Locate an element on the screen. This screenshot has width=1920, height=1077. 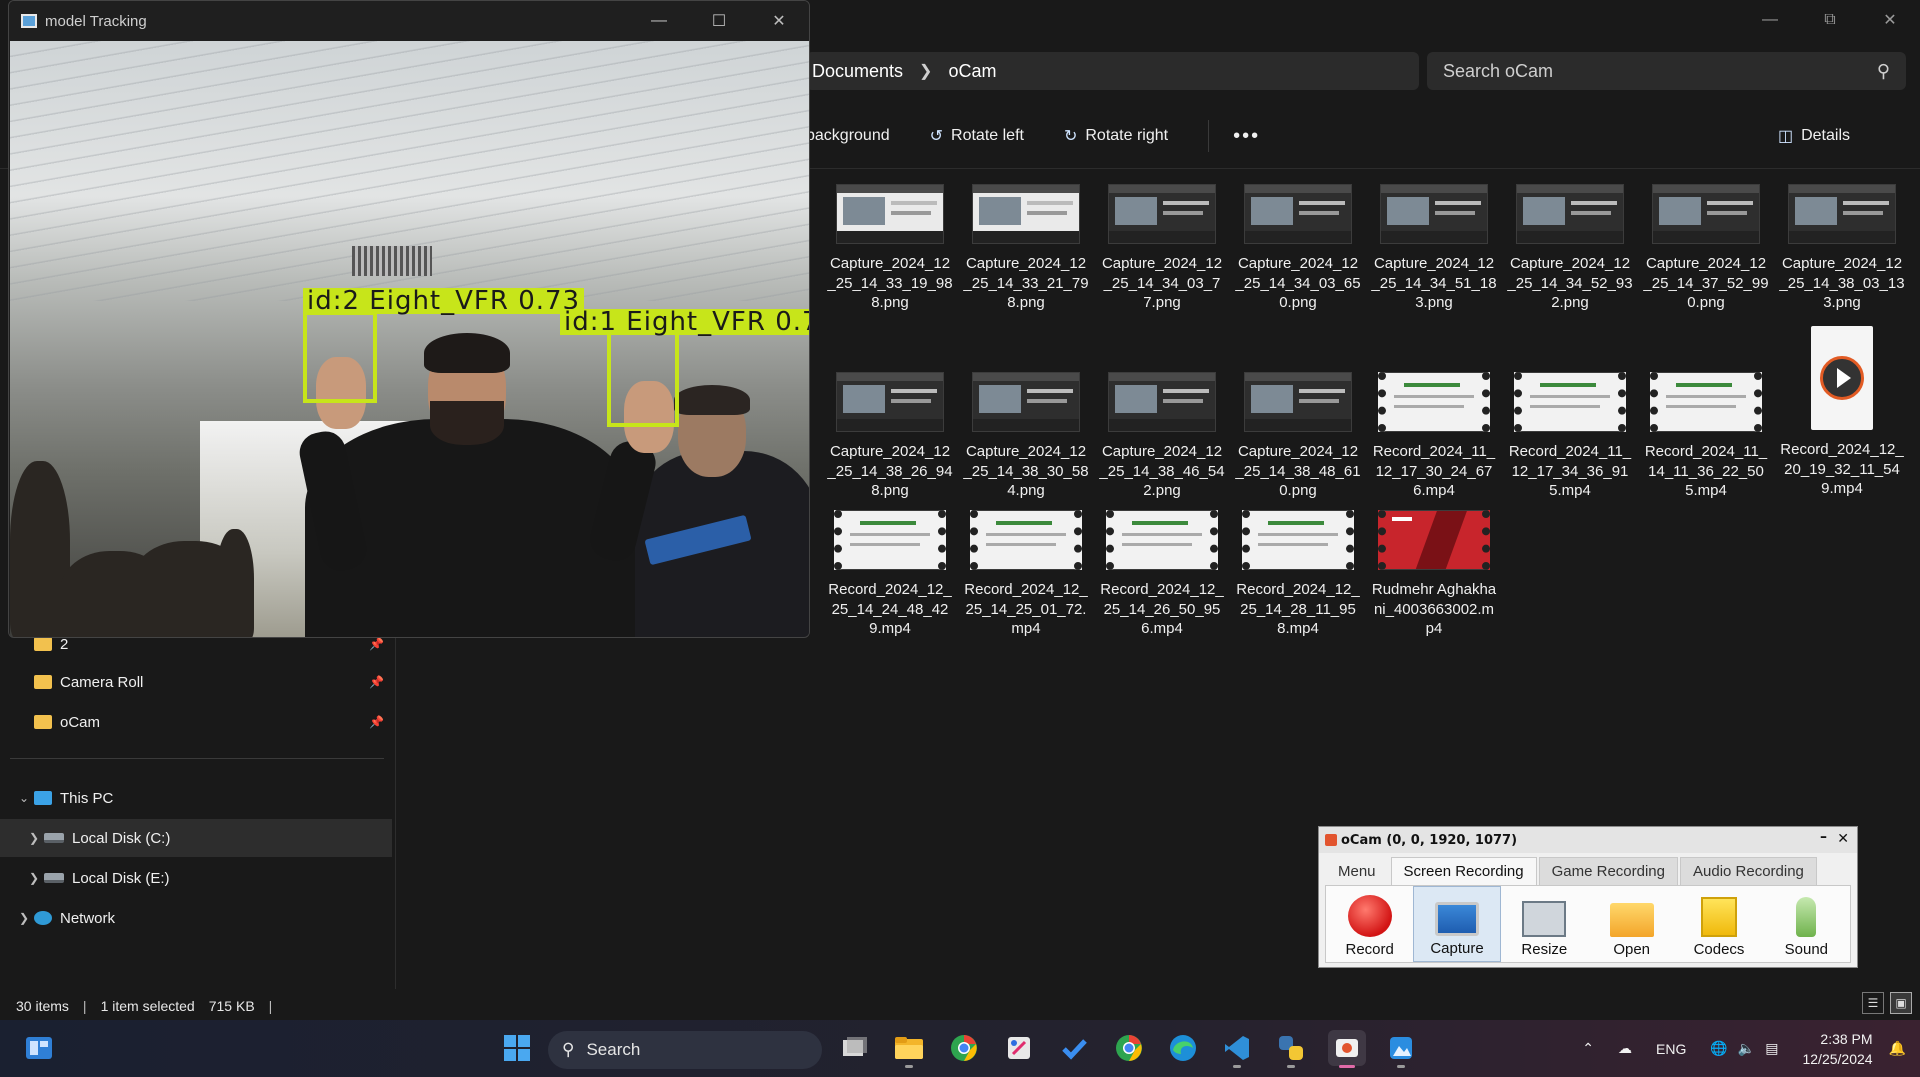
start-icon is located at coordinates (517, 1048).